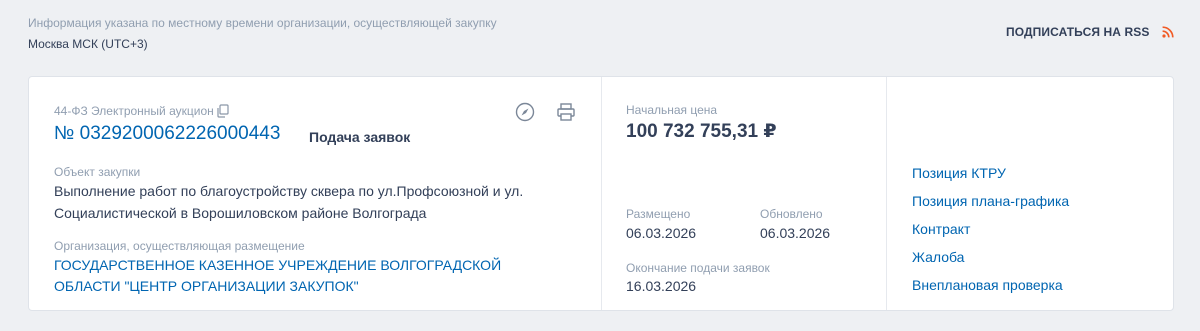 Image resolution: width=1200 pixels, height=331 pixels. What do you see at coordinates (795, 233) in the screenshot?
I see `updated-date: 06.03.2026` at bounding box center [795, 233].